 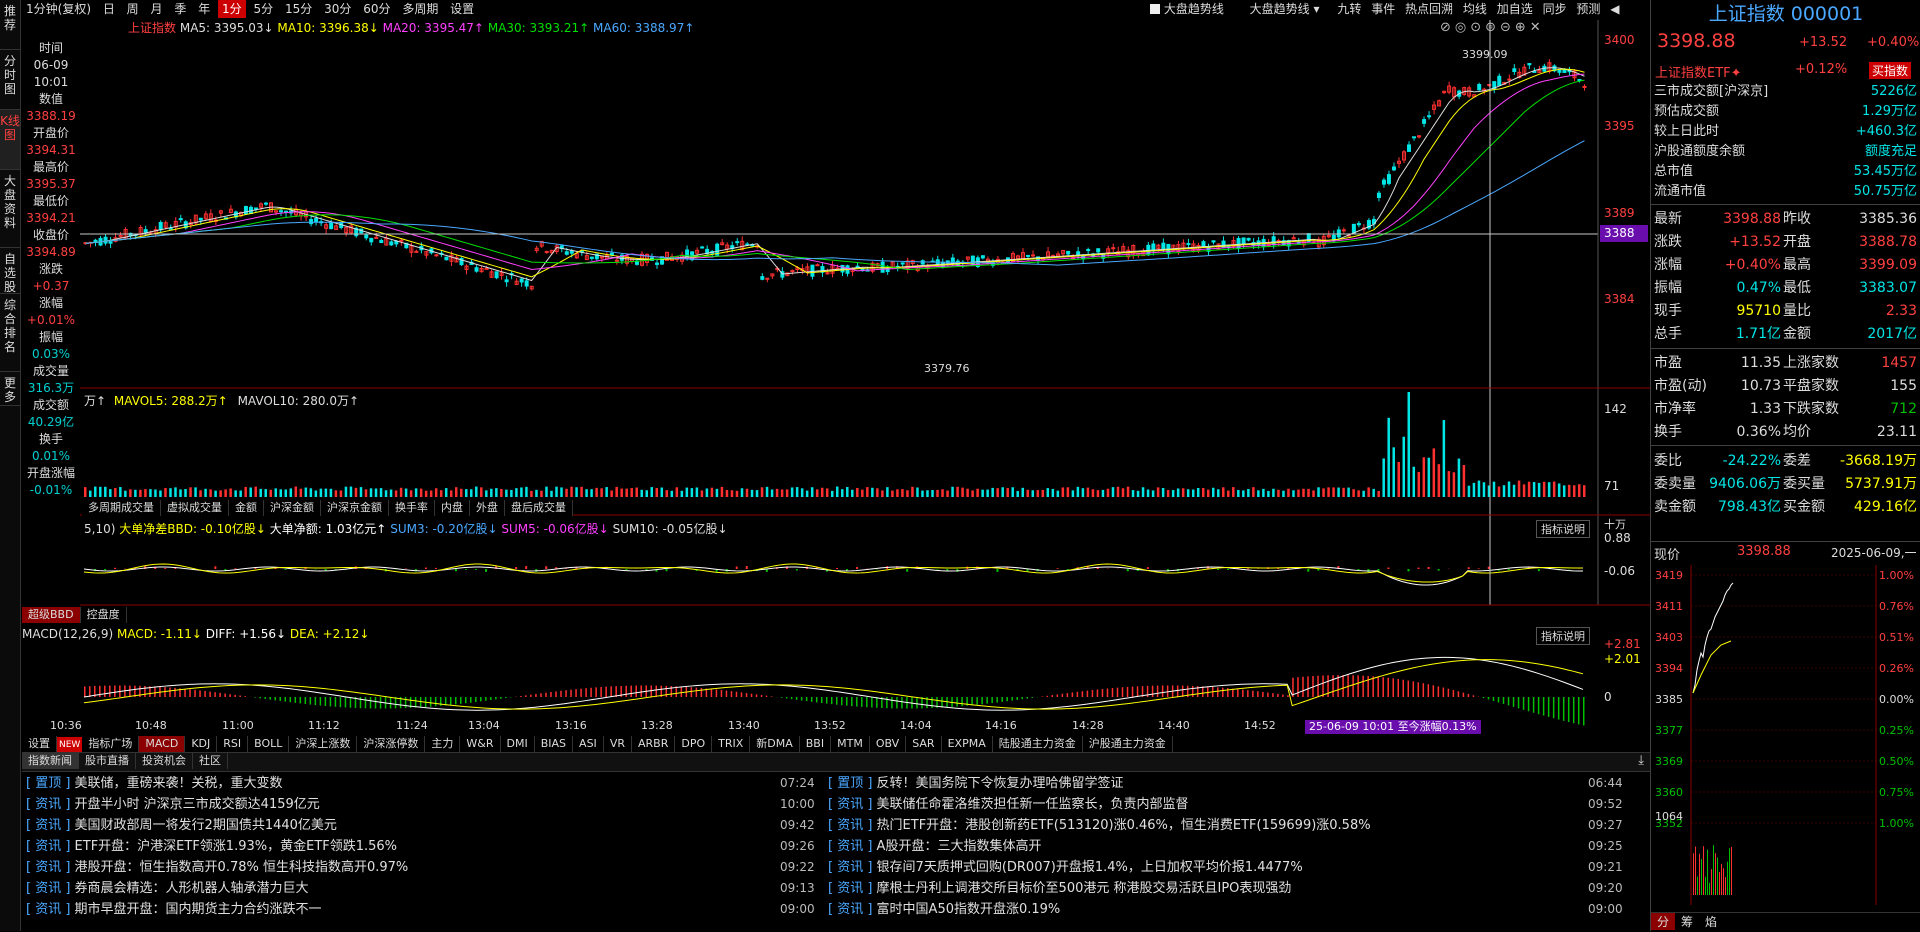 What do you see at coordinates (51, 615) in the screenshot?
I see `tab-super-bbd: 超级BBD` at bounding box center [51, 615].